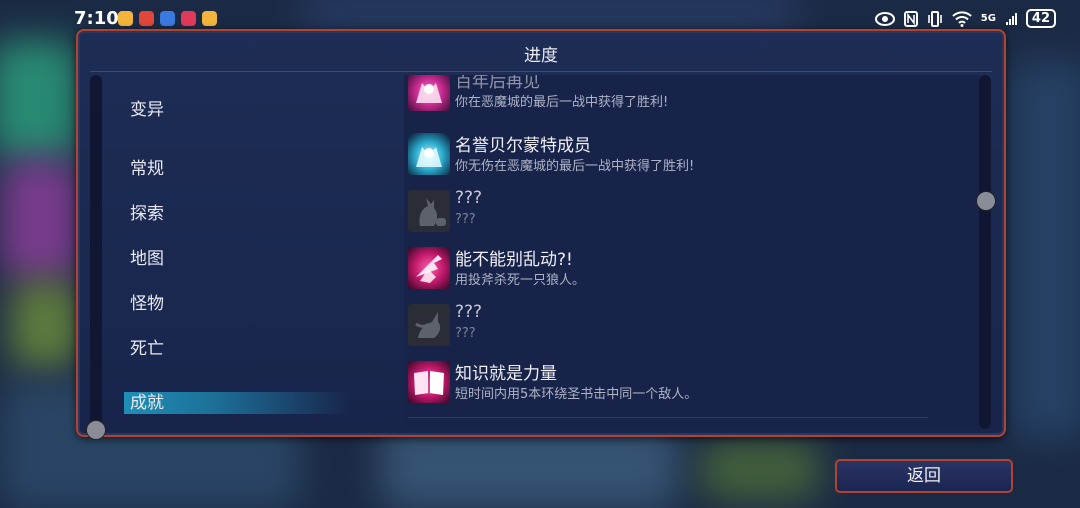  I want to click on eye-icon, so click(884, 18).